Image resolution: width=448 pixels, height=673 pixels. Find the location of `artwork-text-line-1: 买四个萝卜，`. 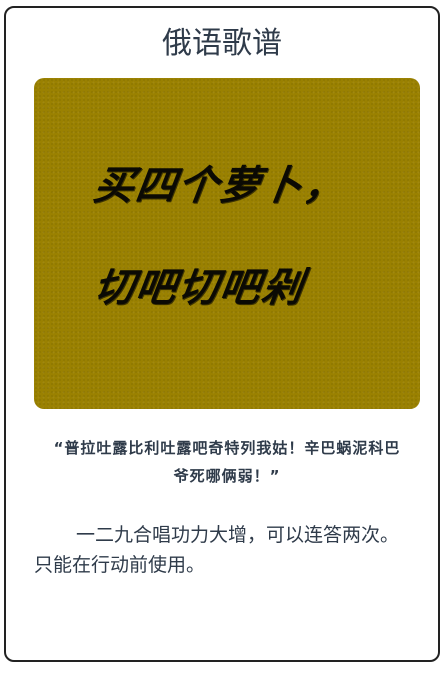

artwork-text-line-1: 买四个萝卜， is located at coordinates (220, 185).